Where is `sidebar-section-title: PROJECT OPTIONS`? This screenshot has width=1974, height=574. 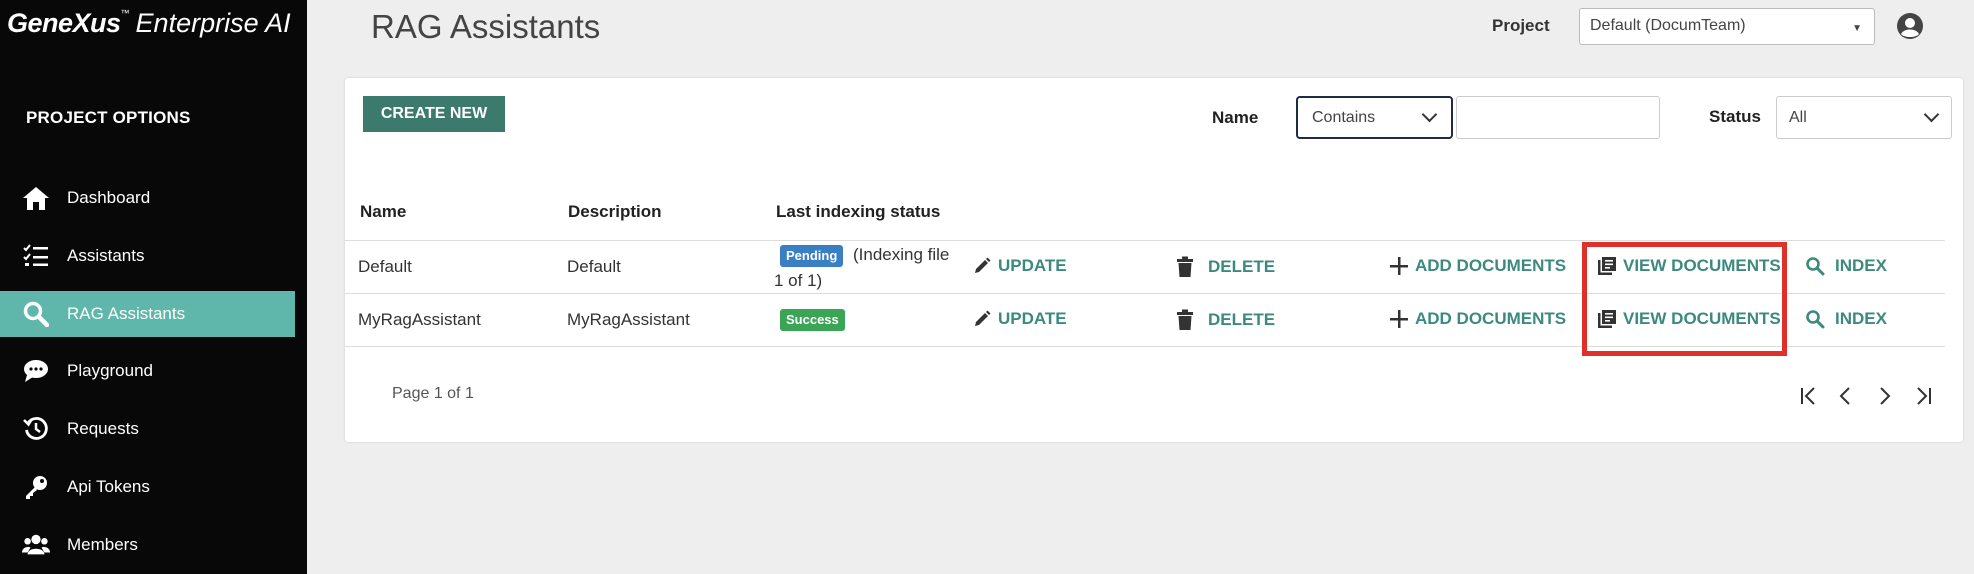 sidebar-section-title: PROJECT OPTIONS is located at coordinates (108, 117).